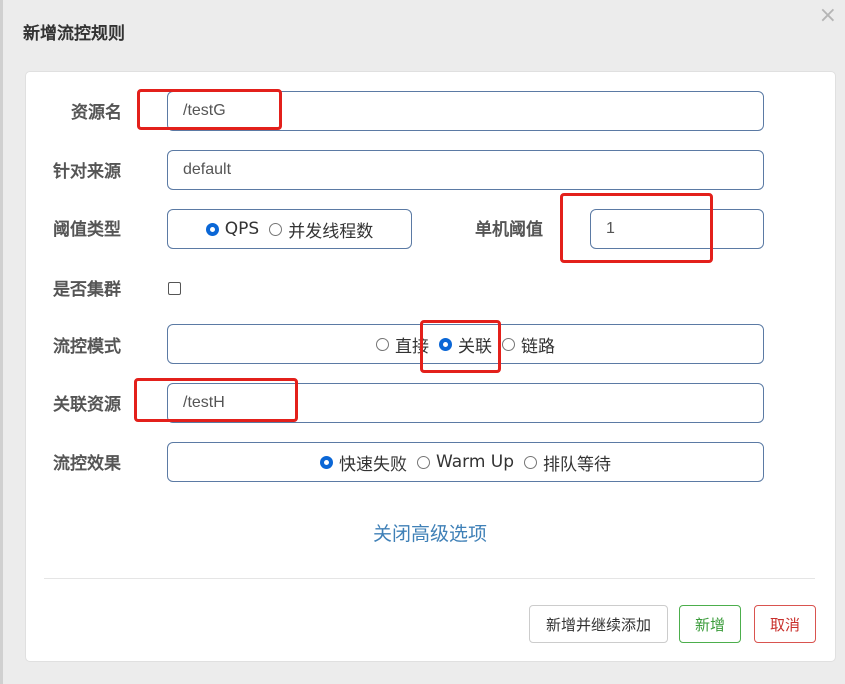  What do you see at coordinates (429, 578) in the screenshot?
I see `footer-divider` at bounding box center [429, 578].